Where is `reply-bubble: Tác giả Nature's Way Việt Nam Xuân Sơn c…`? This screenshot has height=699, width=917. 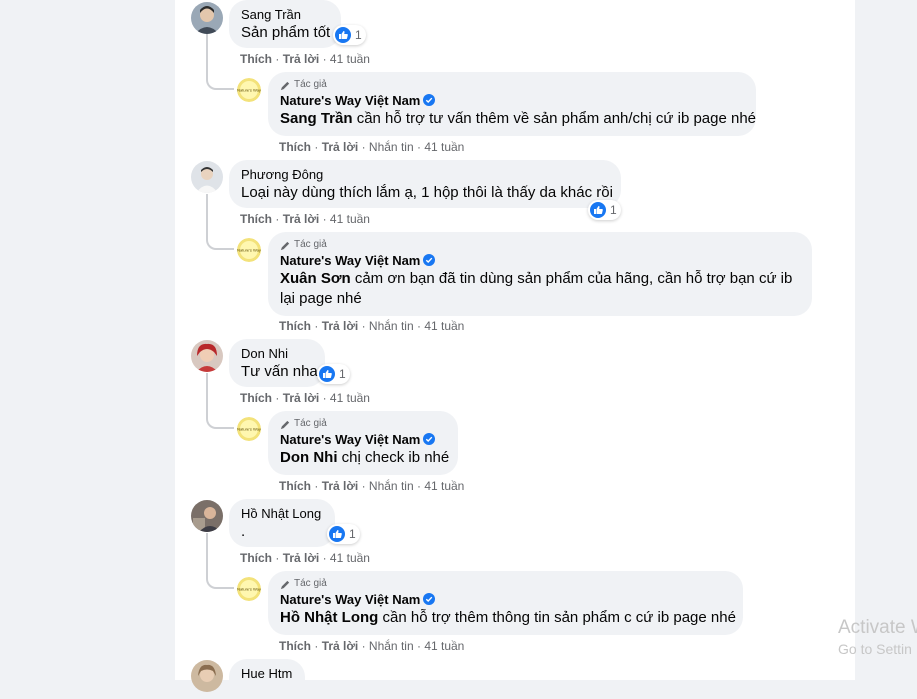
reply-bubble: Tác giả Nature's Way Việt Nam Xuân Sơn c… is located at coordinates (540, 274).